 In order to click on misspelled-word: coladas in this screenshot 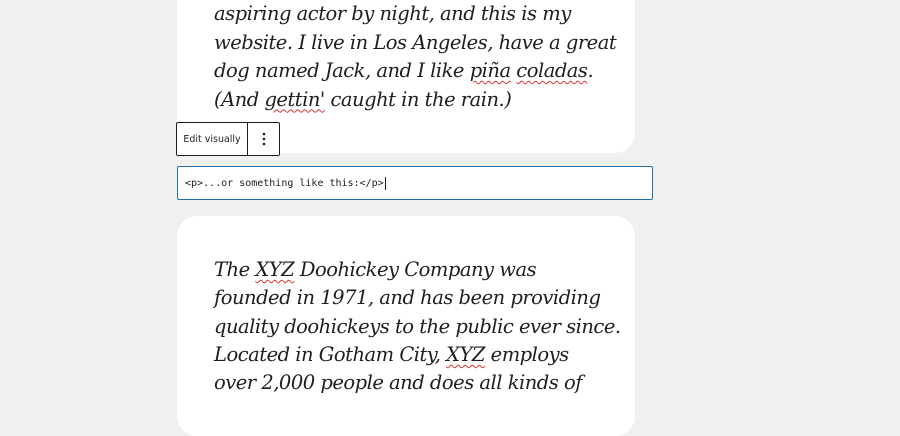, I will do `click(552, 70)`.